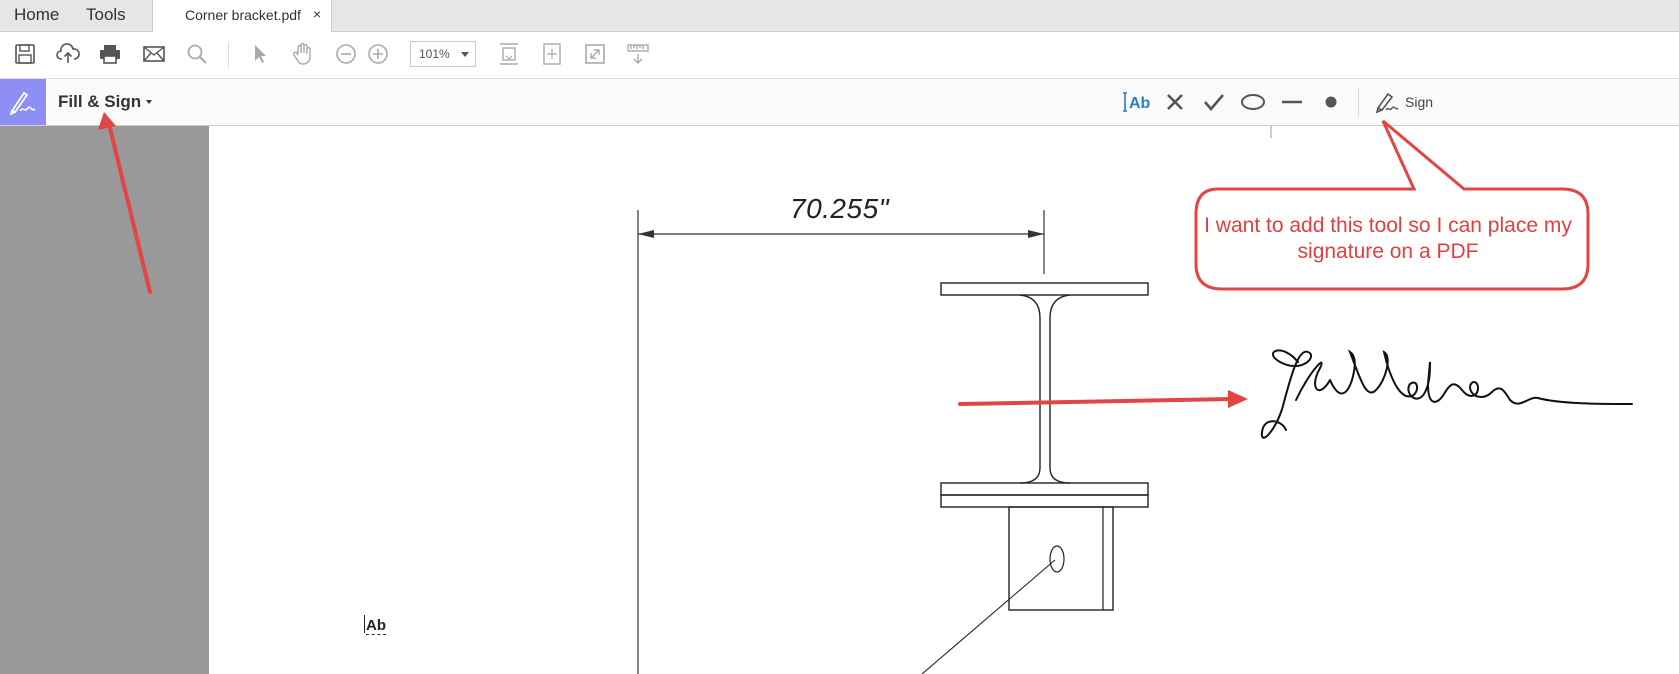 This screenshot has width=1679, height=674. Describe the element at coordinates (509, 54) in the screenshot. I see `fit-width-icon` at that location.